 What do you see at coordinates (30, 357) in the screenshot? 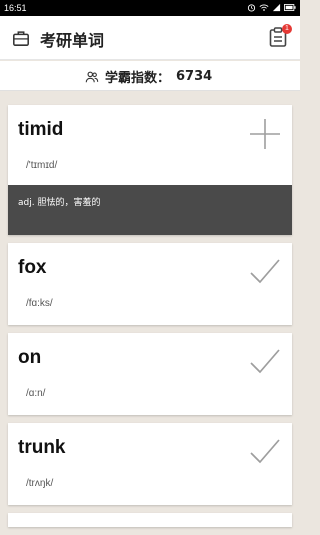
I see `word-text: on` at bounding box center [30, 357].